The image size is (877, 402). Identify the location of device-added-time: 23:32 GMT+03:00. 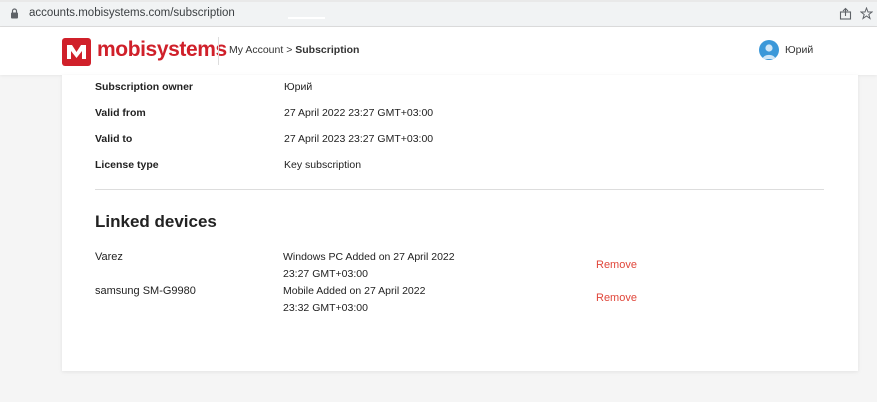
(325, 308).